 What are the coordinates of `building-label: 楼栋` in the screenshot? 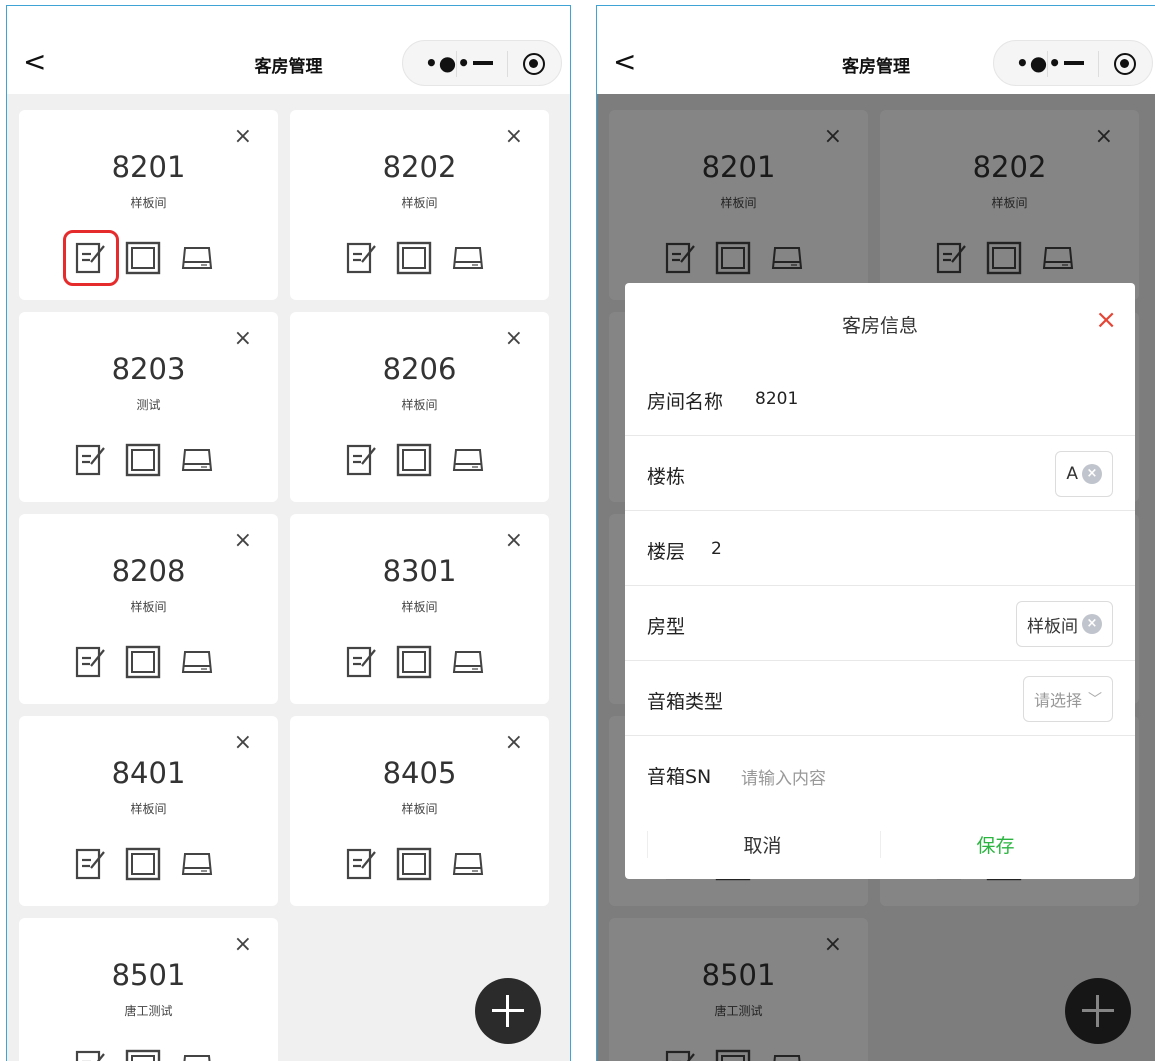 It's located at (666, 477).